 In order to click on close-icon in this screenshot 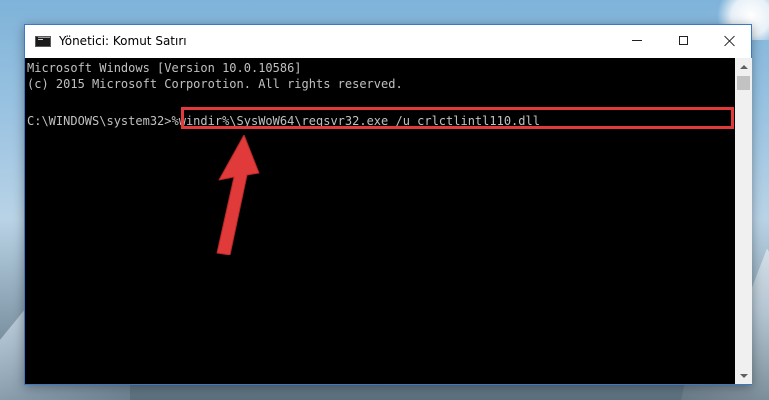, I will do `click(729, 40)`.